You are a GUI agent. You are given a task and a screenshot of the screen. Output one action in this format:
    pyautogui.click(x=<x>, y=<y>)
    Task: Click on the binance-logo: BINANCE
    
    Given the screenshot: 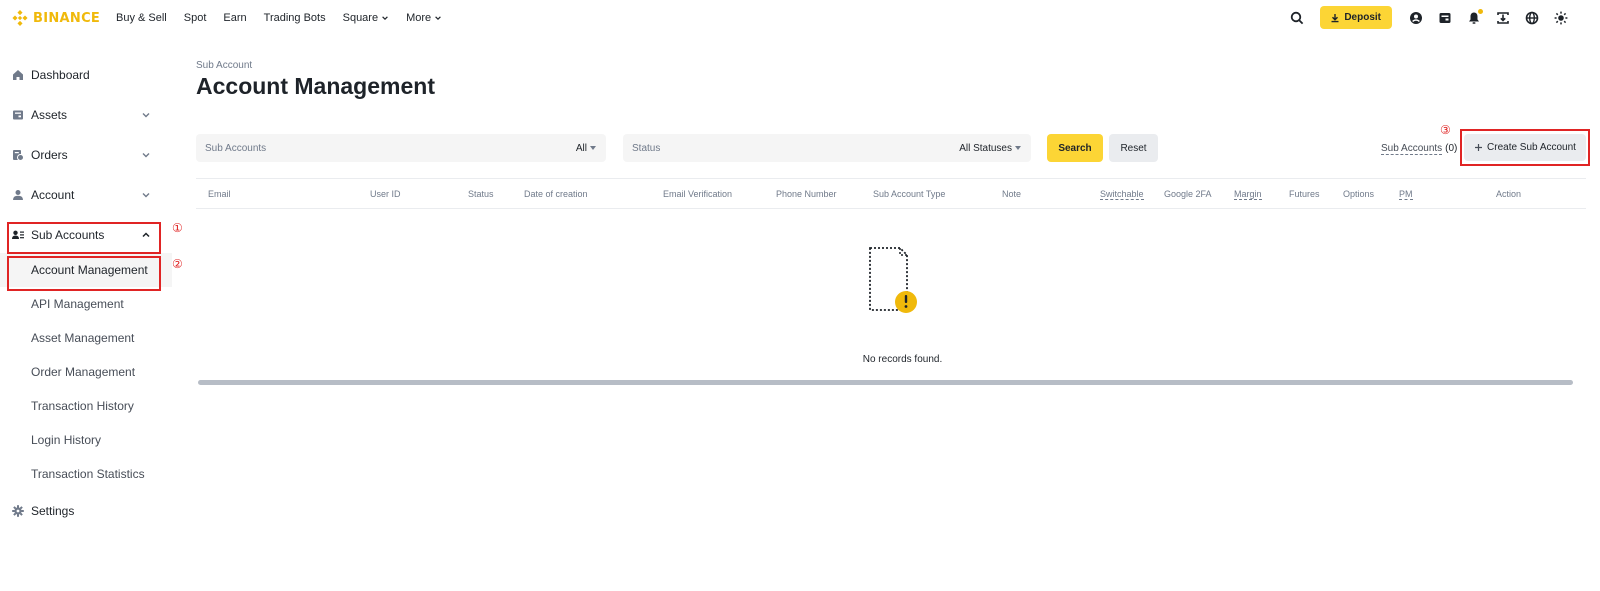 What is the action you would take?
    pyautogui.click(x=56, y=18)
    